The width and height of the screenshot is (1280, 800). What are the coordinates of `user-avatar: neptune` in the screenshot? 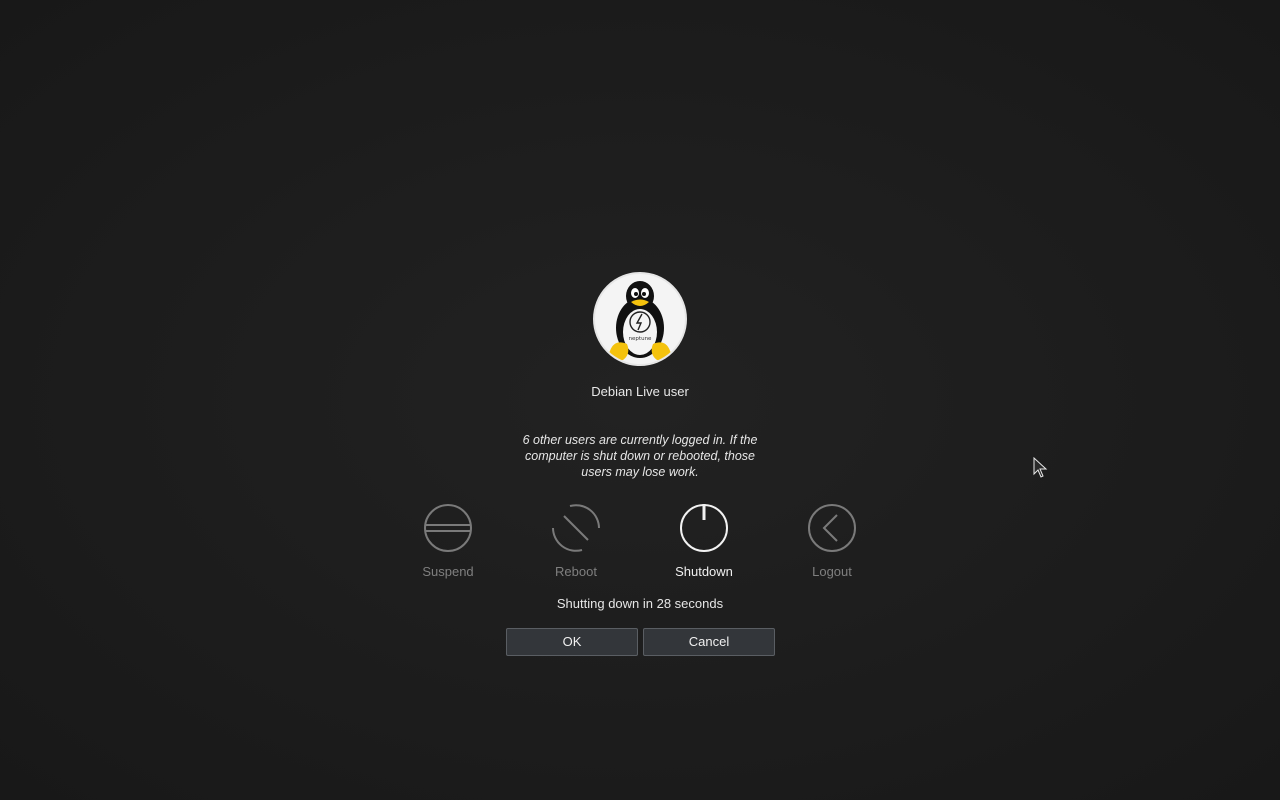 It's located at (640, 319).